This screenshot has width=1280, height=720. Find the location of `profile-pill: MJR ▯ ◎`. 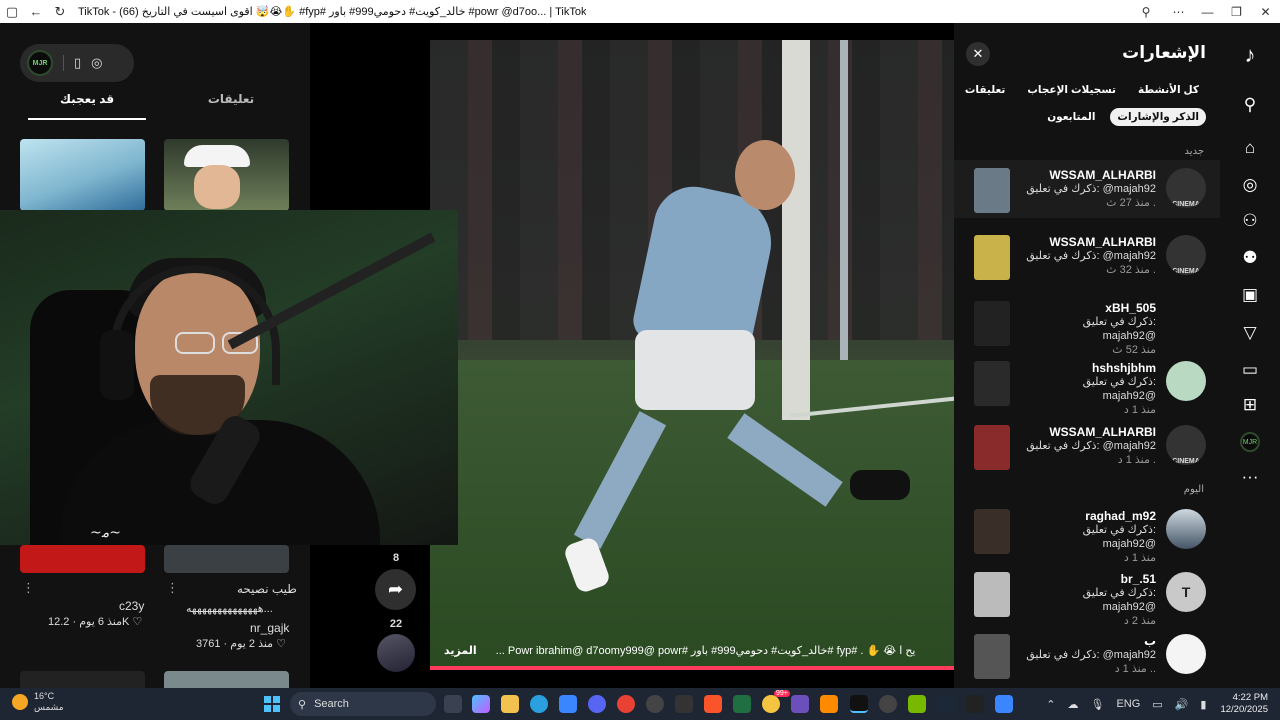

profile-pill: MJR ▯ ◎ is located at coordinates (77, 63).